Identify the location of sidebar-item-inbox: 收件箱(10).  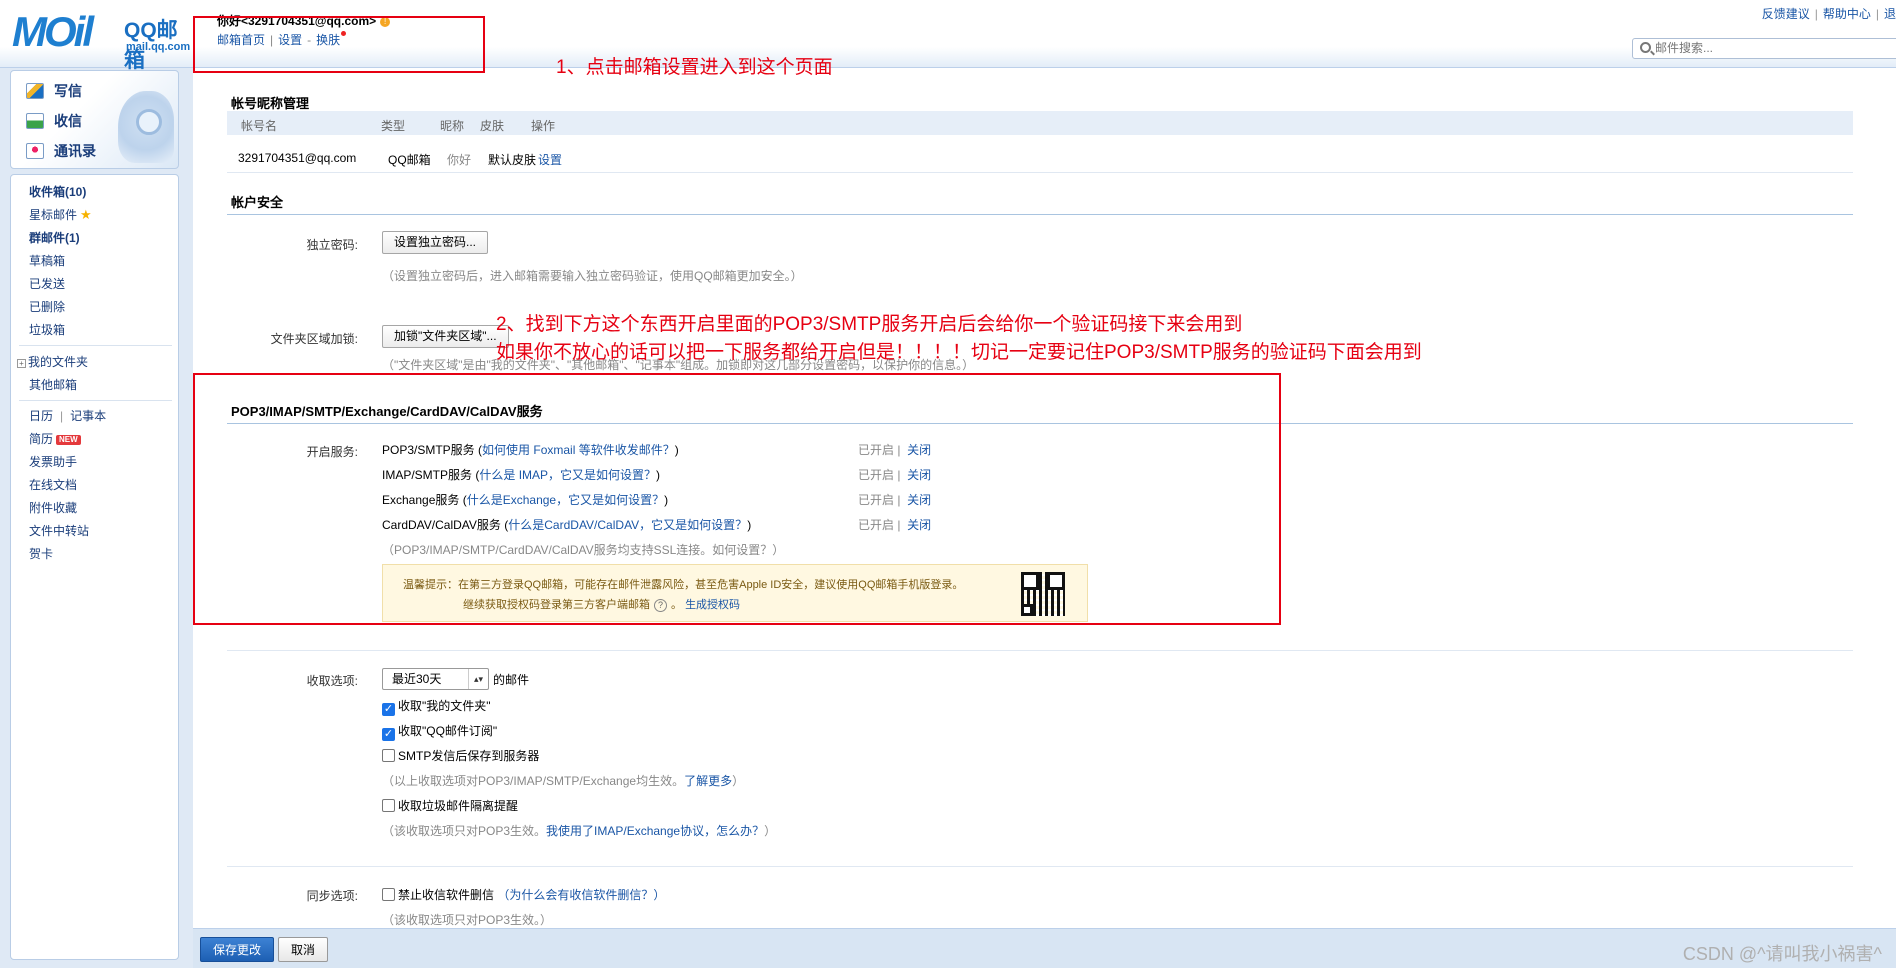
(57, 191).